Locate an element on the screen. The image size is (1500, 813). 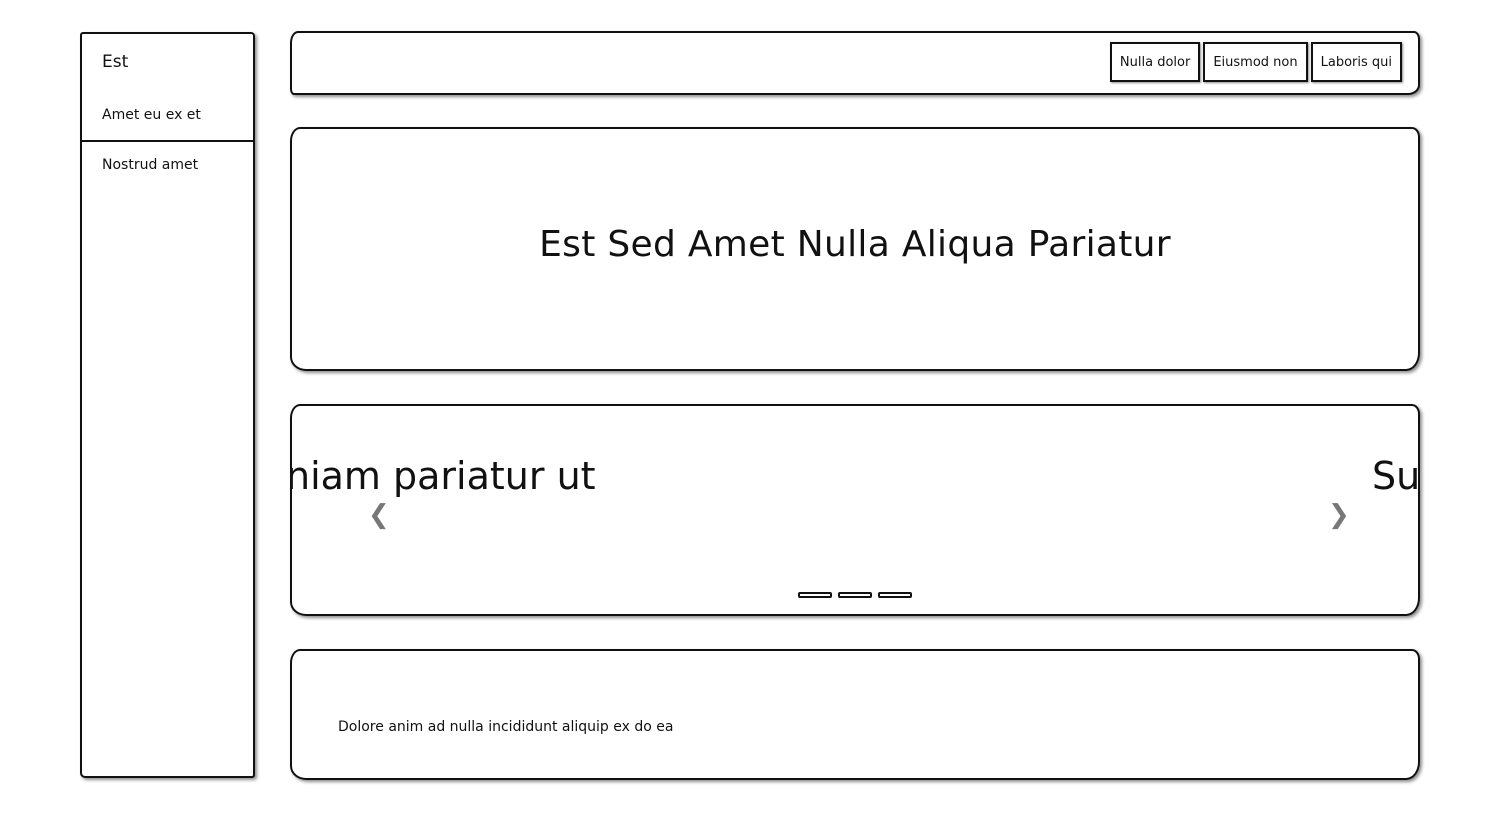
carousel-indicators is located at coordinates (855, 595).